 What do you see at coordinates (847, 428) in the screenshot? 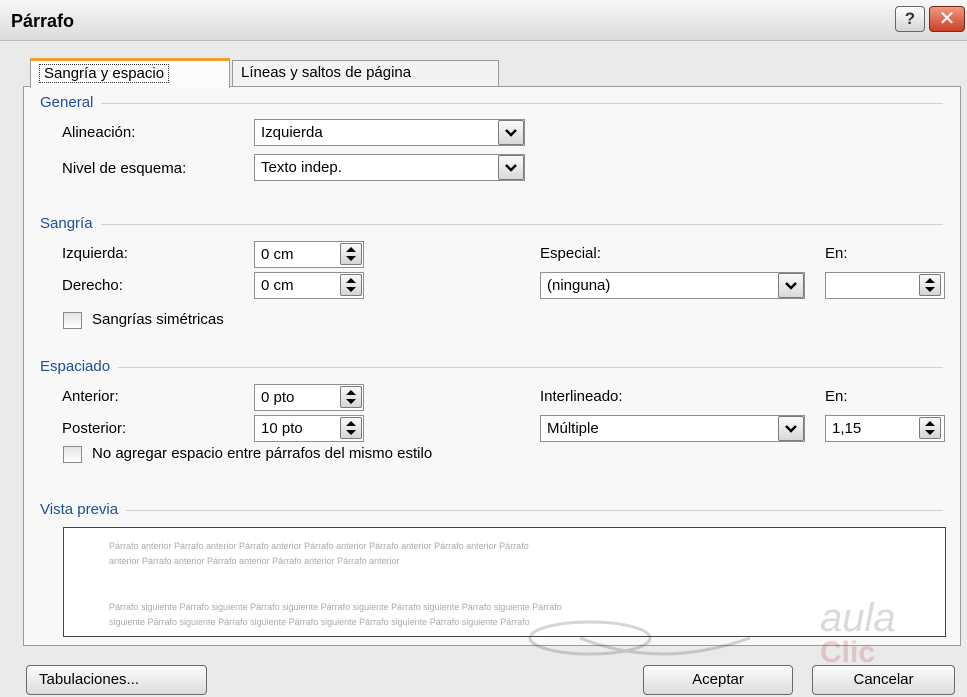
I see `line-spacing-at-value: 1,15` at bounding box center [847, 428].